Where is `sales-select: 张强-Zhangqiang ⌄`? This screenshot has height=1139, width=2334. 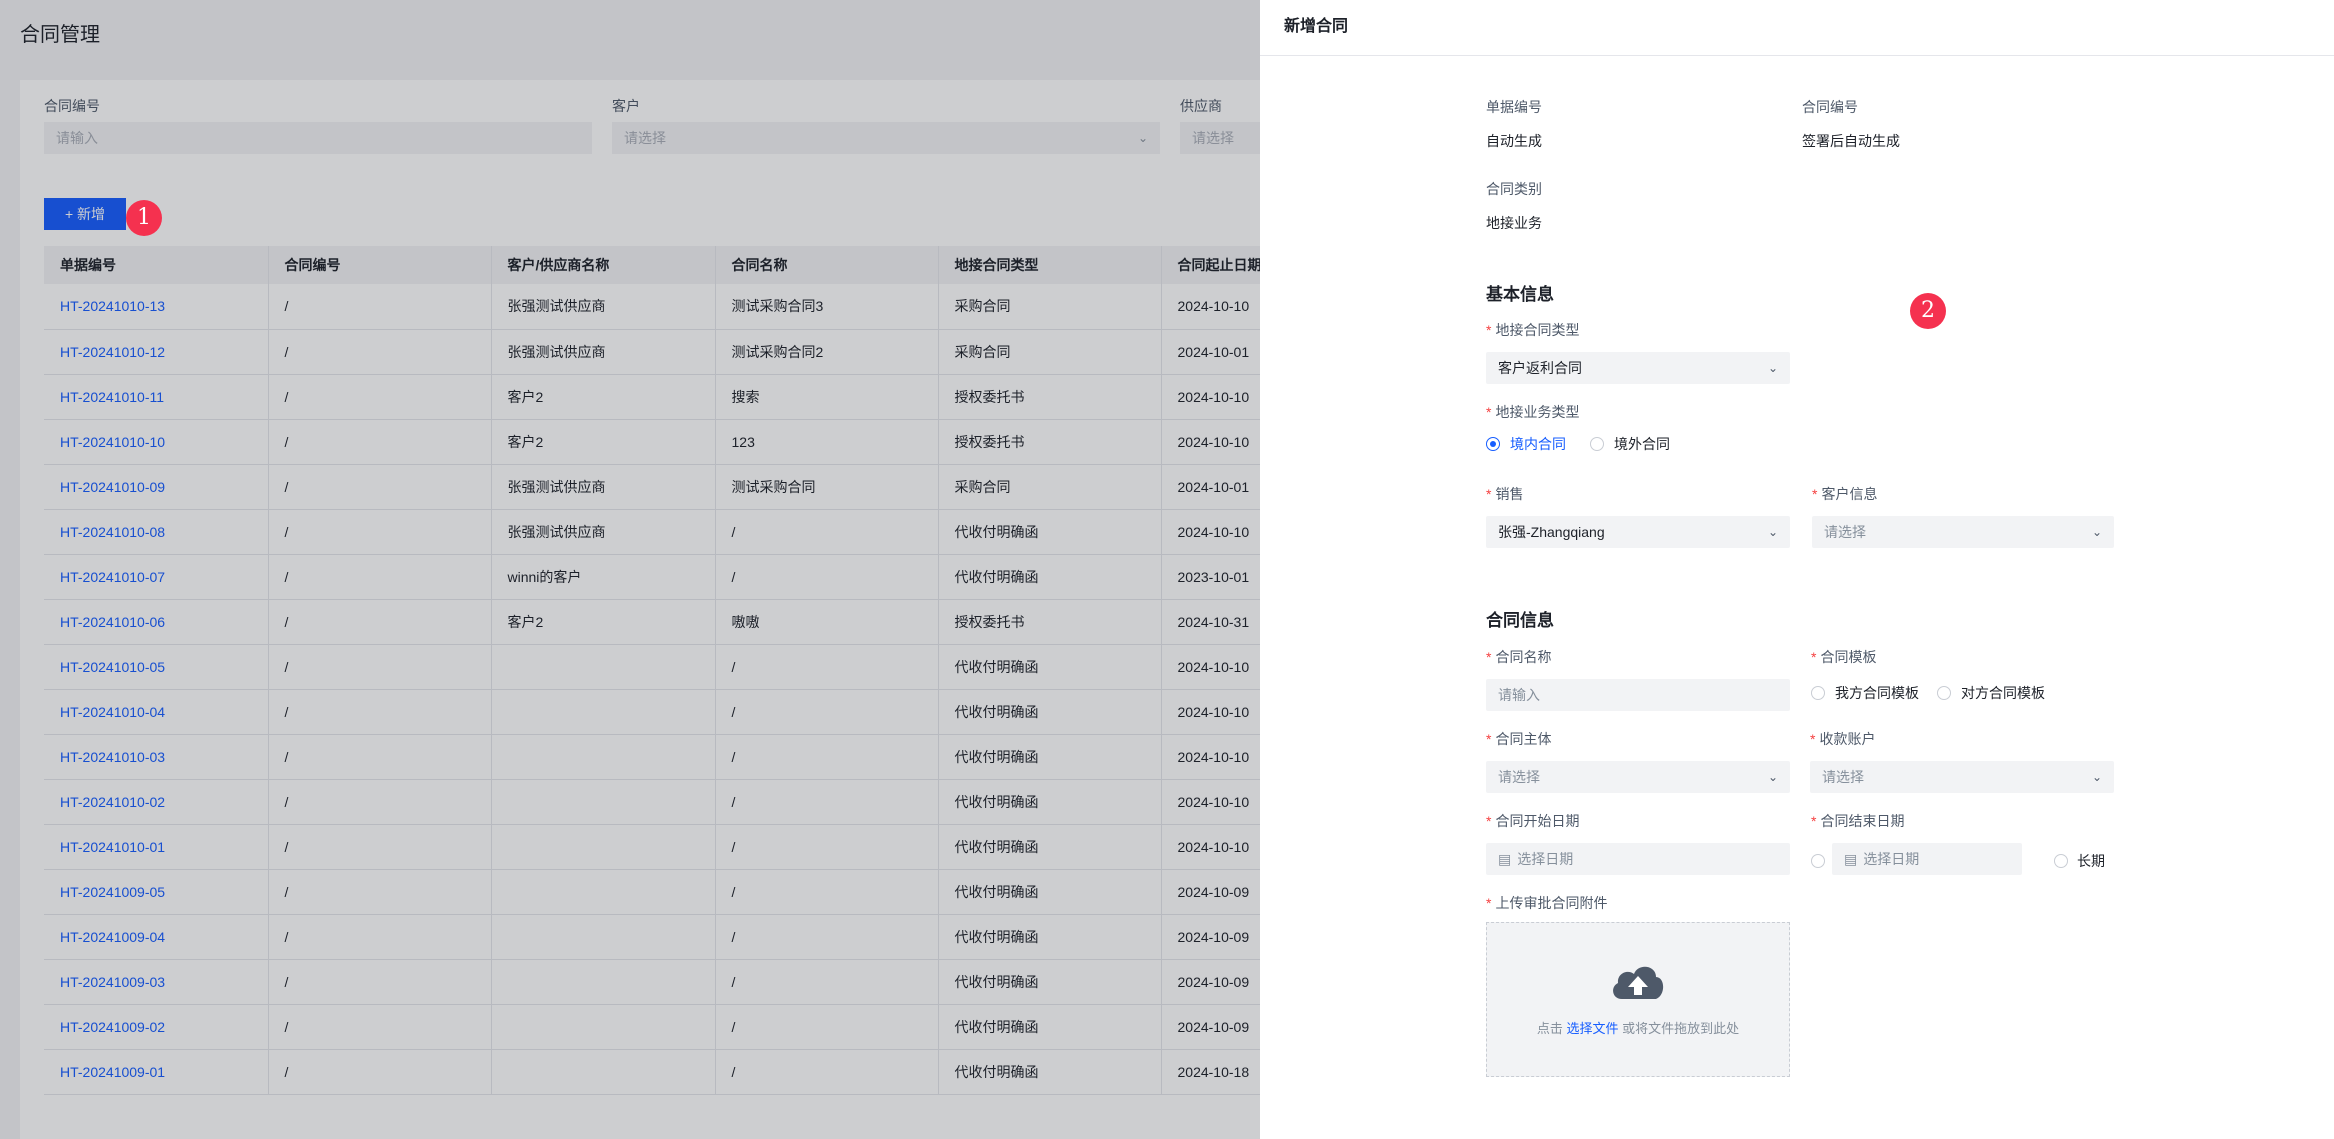 sales-select: 张强-Zhangqiang ⌄ is located at coordinates (1638, 532).